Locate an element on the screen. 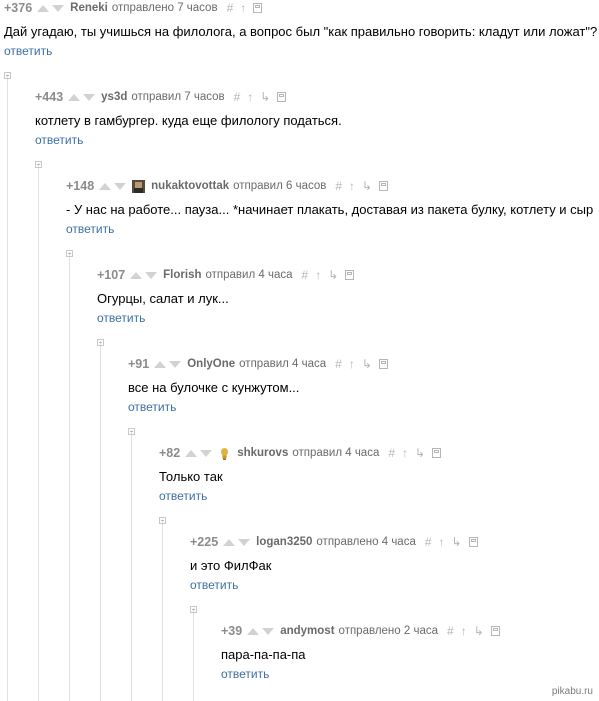 Image resolution: width=599 pixels, height=701 pixels. comment-time: отправил 6 часов is located at coordinates (280, 186).